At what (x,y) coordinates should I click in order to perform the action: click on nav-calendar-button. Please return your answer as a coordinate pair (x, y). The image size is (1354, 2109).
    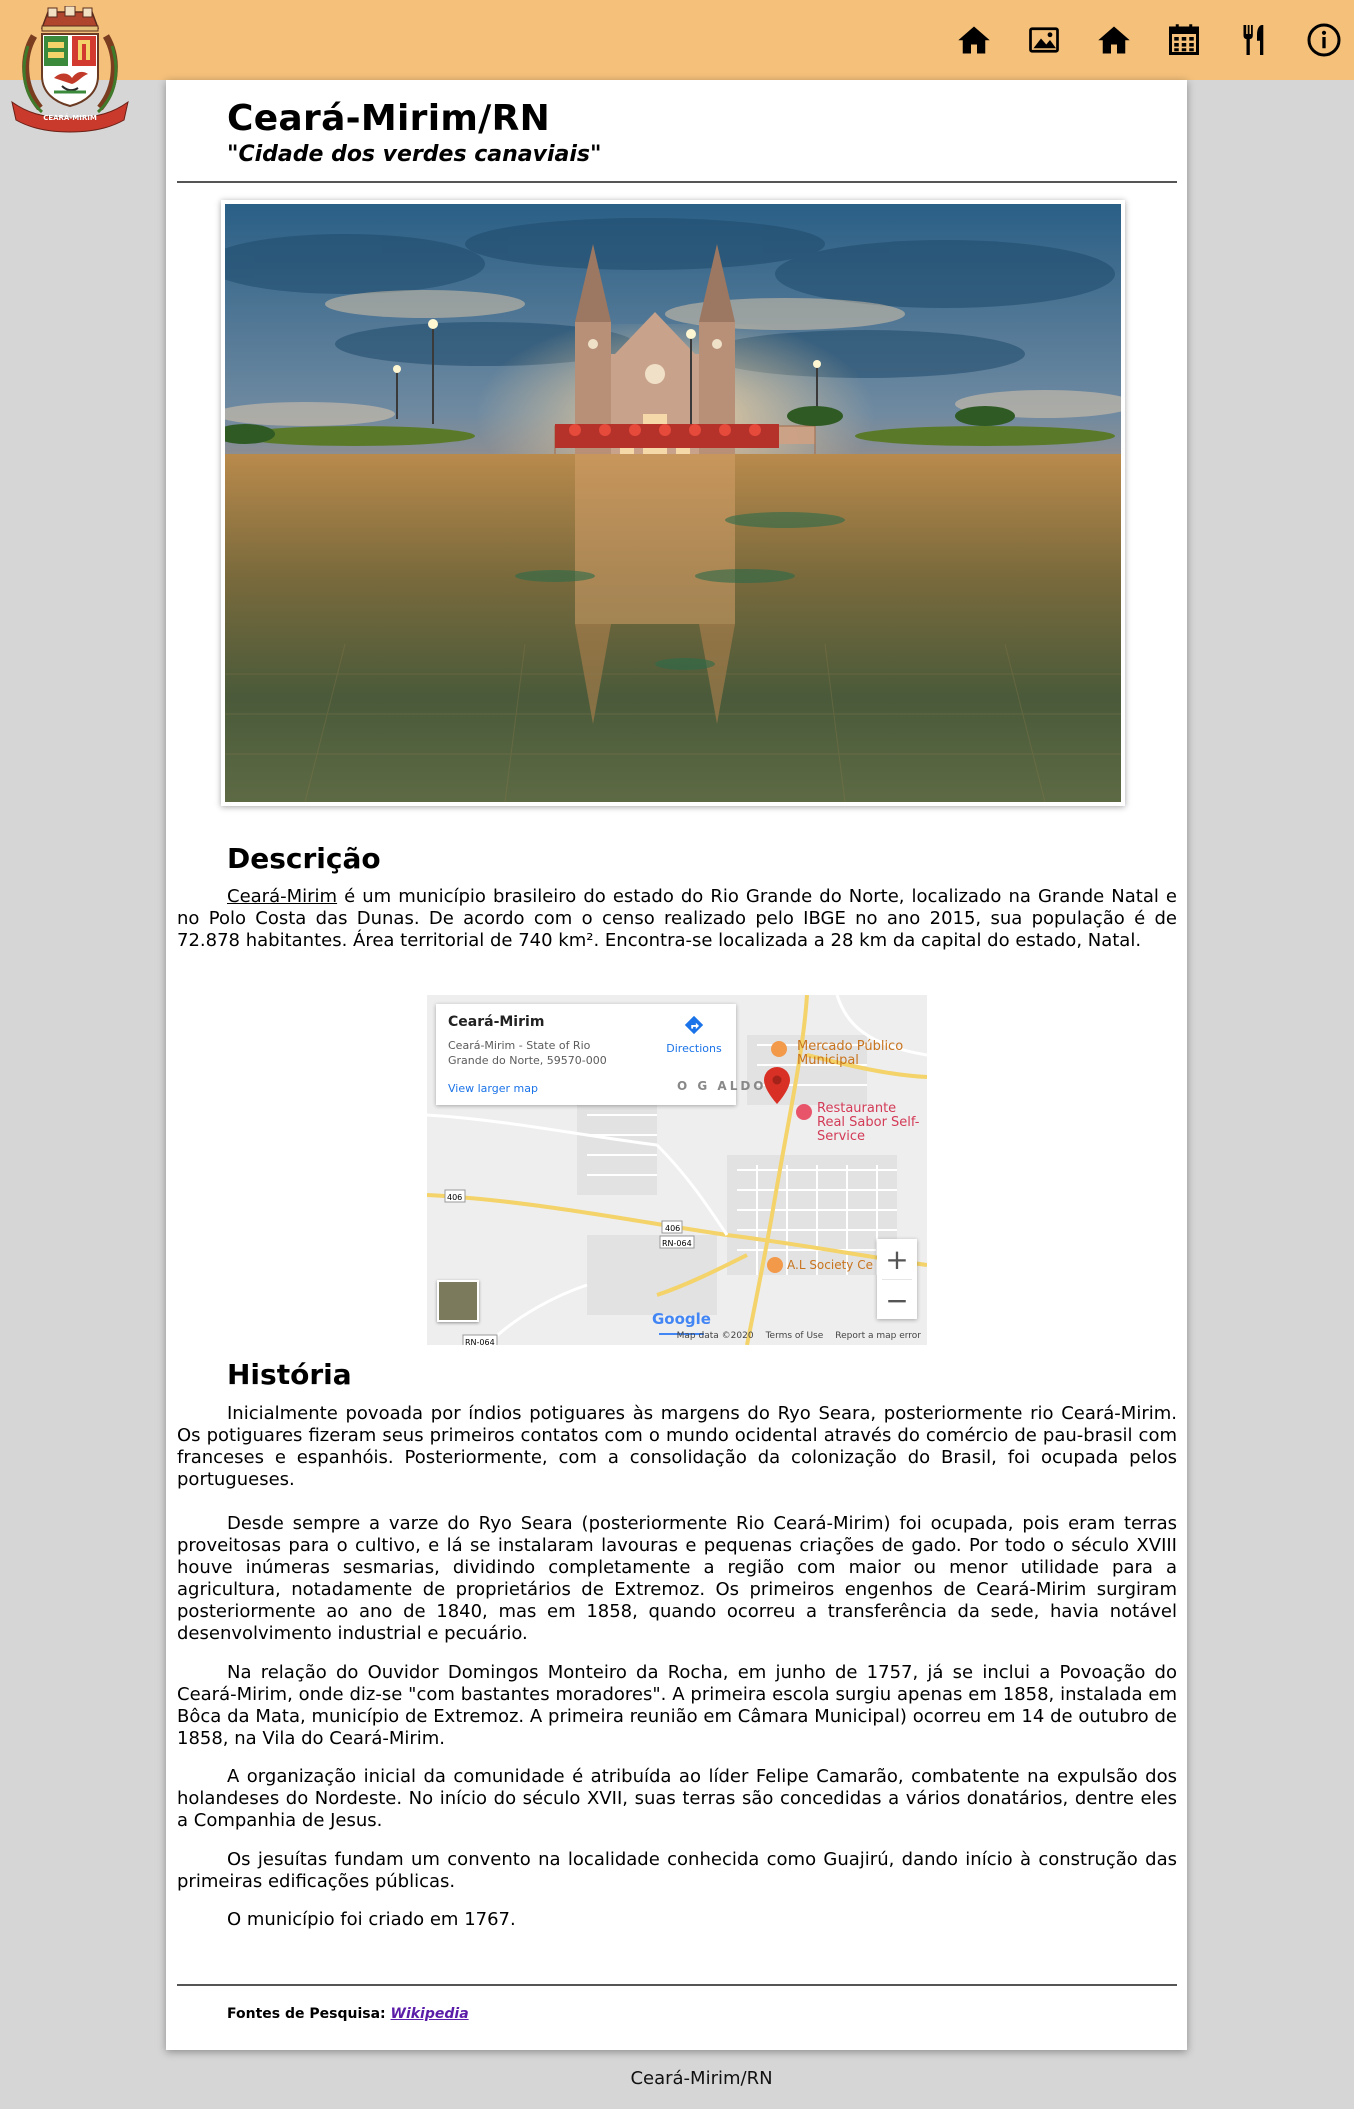
    Looking at the image, I should click on (1184, 40).